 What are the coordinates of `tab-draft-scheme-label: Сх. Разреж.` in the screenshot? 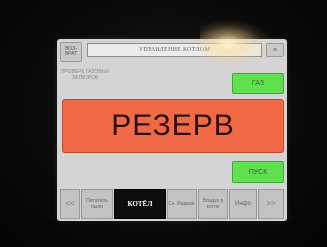 It's located at (182, 204).